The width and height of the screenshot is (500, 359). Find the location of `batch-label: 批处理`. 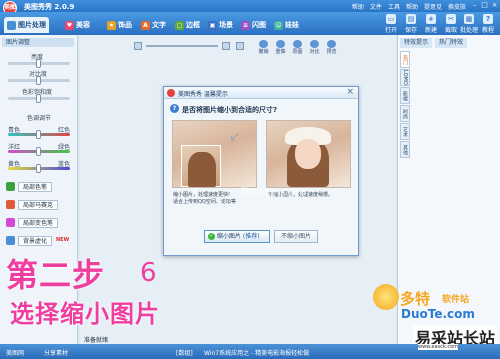

batch-label: 批处理 is located at coordinates (469, 30).